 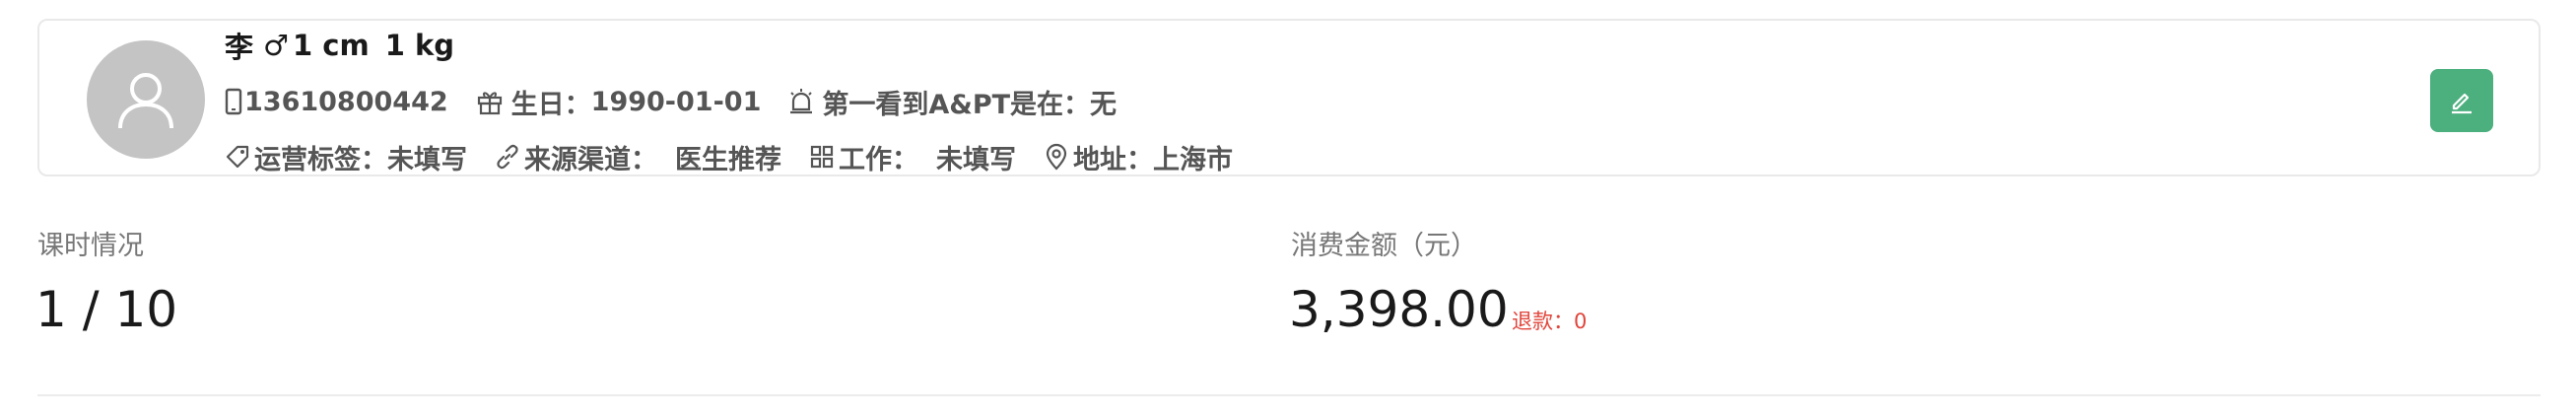 What do you see at coordinates (590, 159) in the screenshot?
I see `source-label: 来源渠道：` at bounding box center [590, 159].